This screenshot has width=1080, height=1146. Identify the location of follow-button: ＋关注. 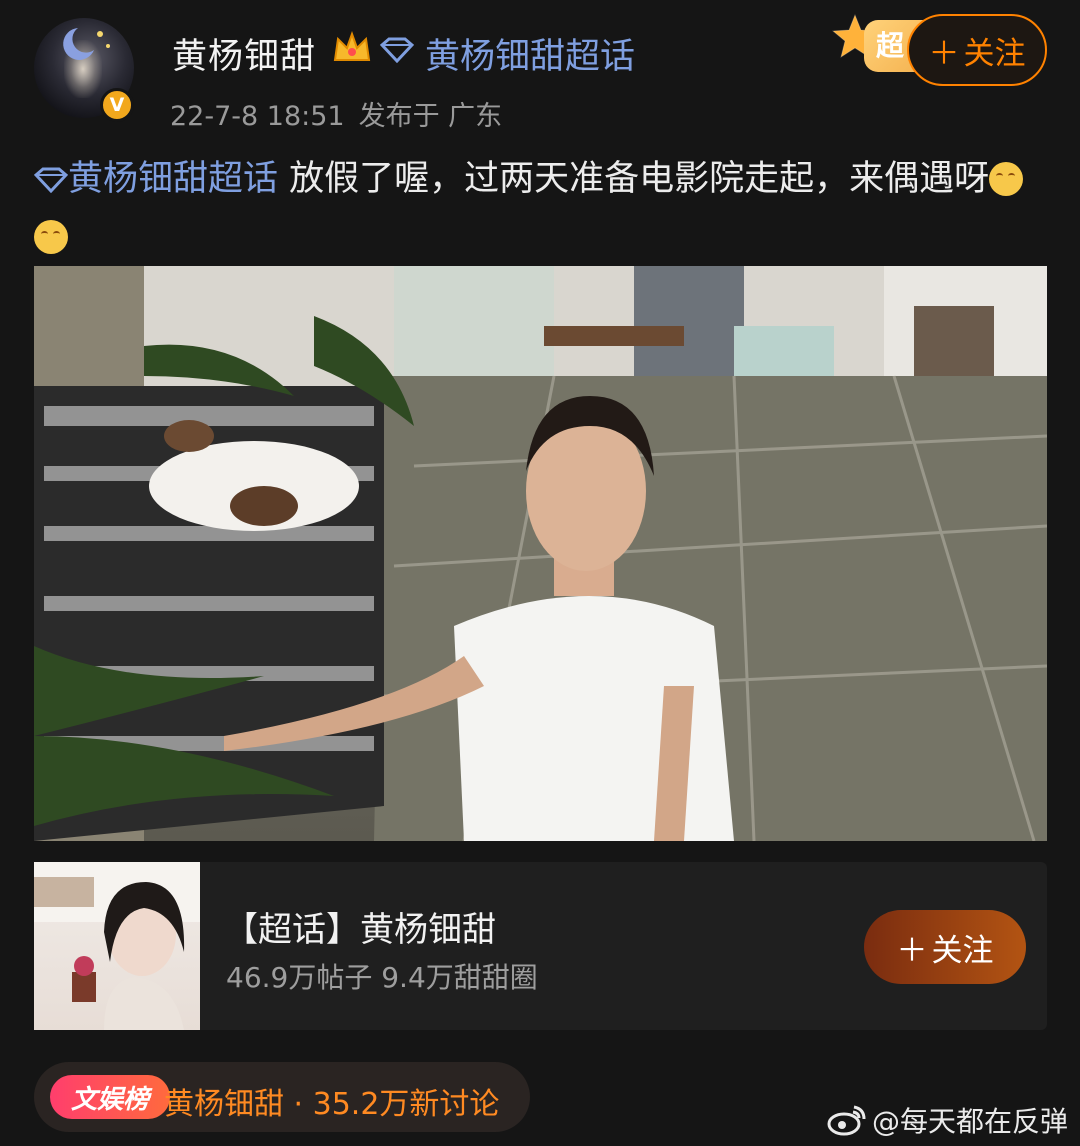
(977, 50).